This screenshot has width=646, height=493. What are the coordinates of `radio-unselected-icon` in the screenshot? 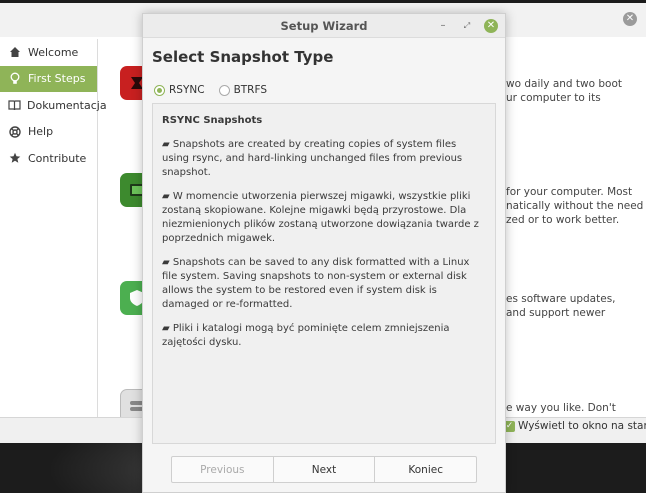 It's located at (224, 90).